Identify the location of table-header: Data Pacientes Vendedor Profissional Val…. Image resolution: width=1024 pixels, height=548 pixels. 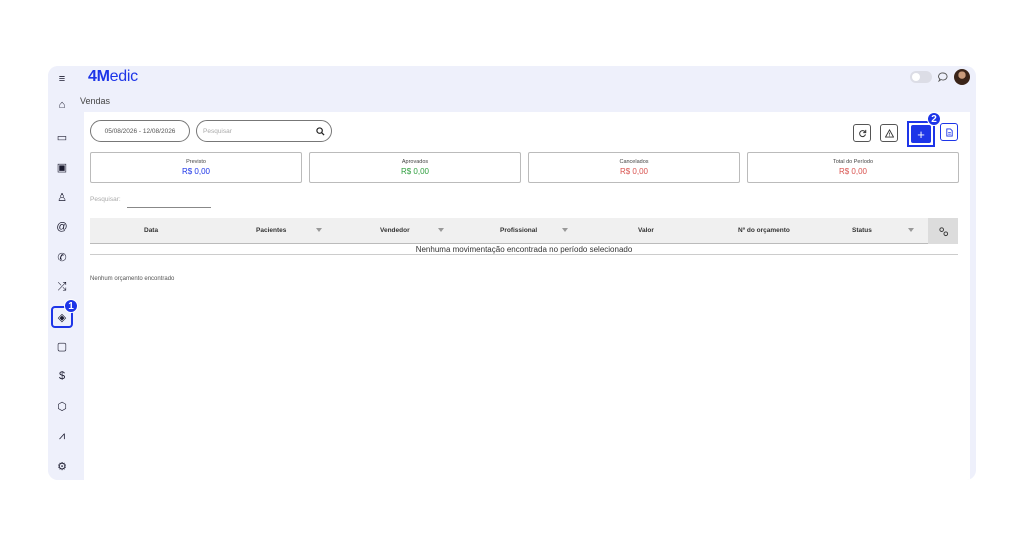
(524, 231).